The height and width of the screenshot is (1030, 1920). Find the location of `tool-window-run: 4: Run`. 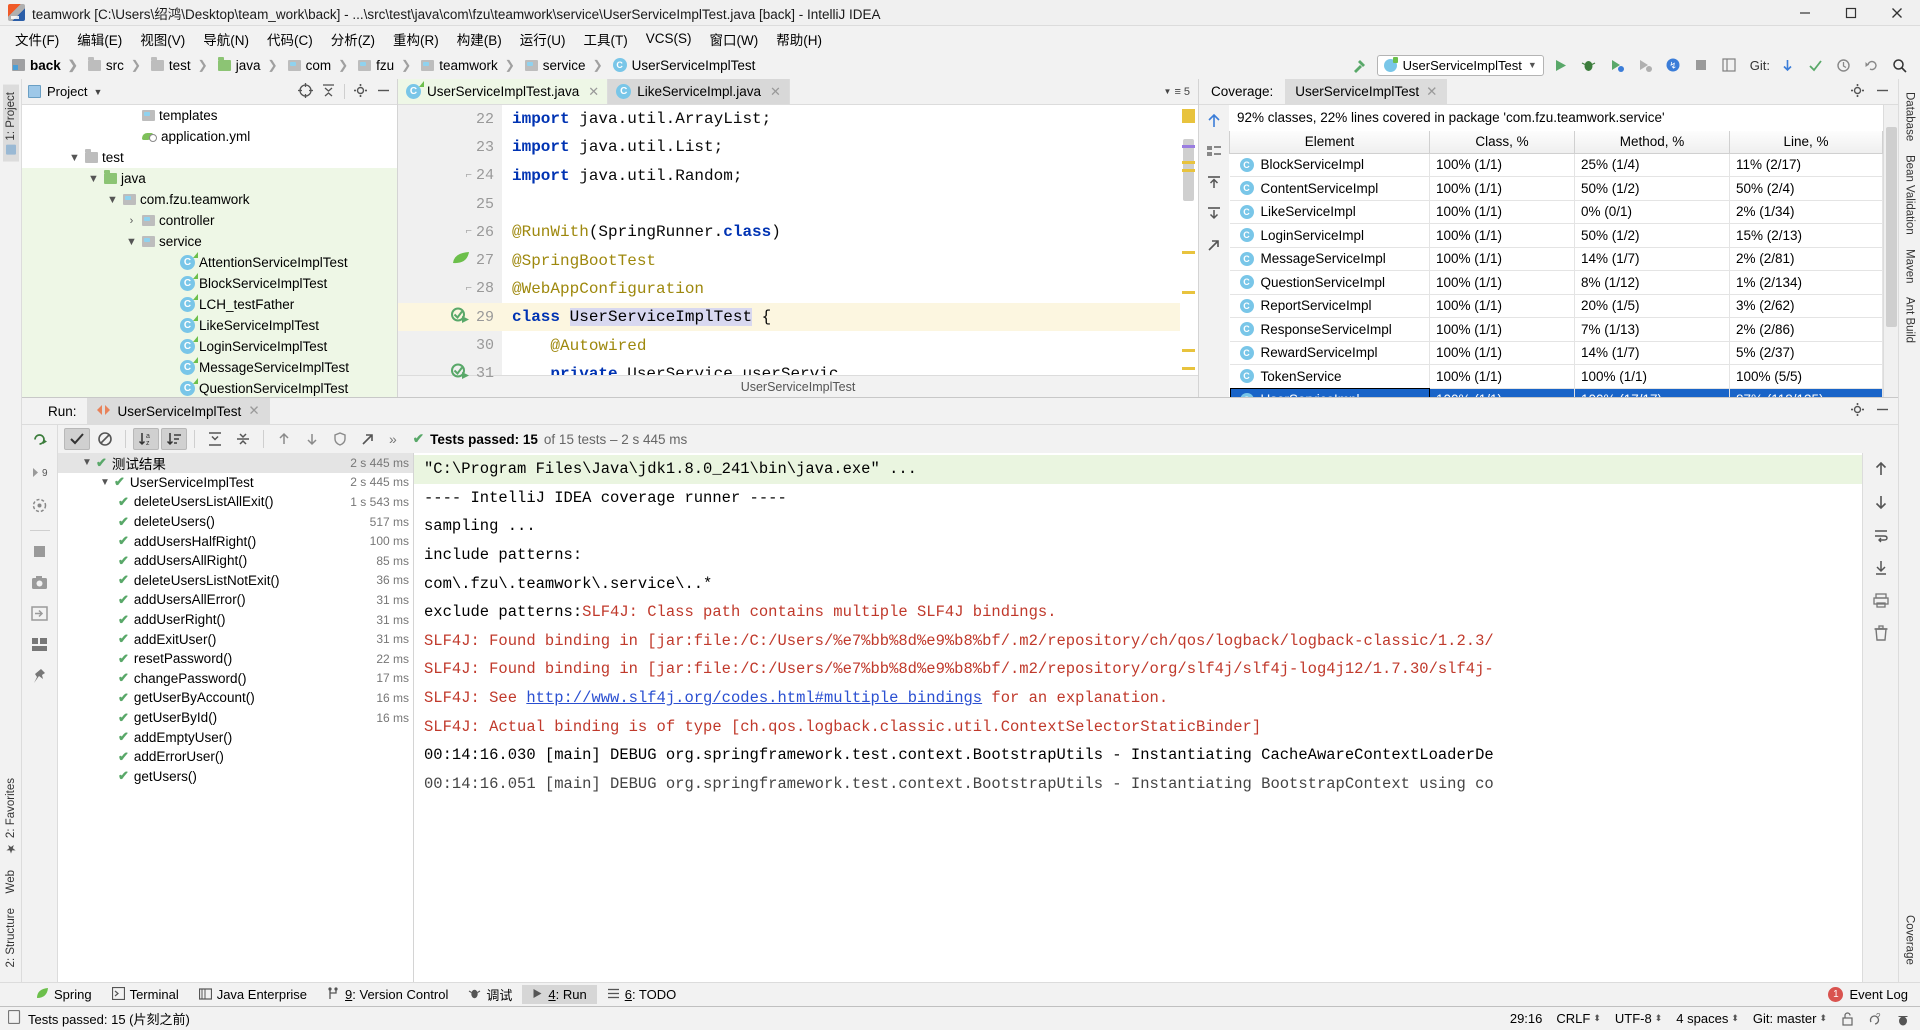

tool-window-run: 4: Run is located at coordinates (559, 994).